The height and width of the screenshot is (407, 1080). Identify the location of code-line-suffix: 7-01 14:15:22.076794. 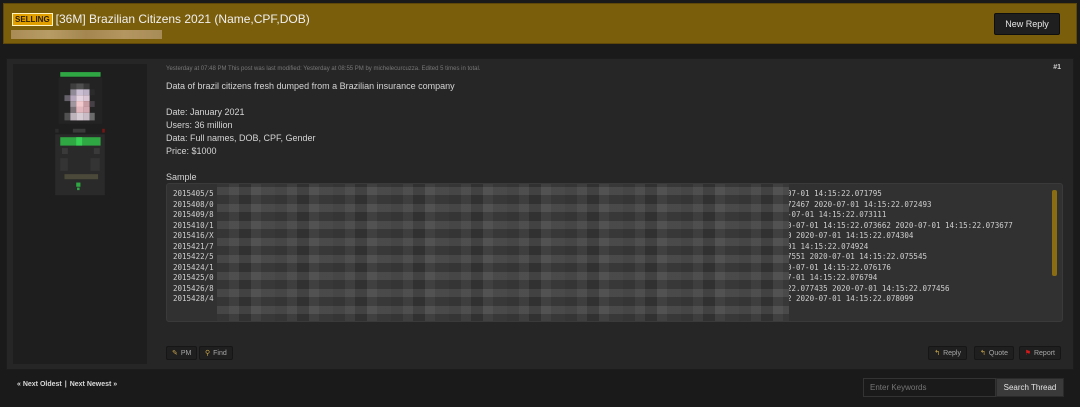
(832, 277).